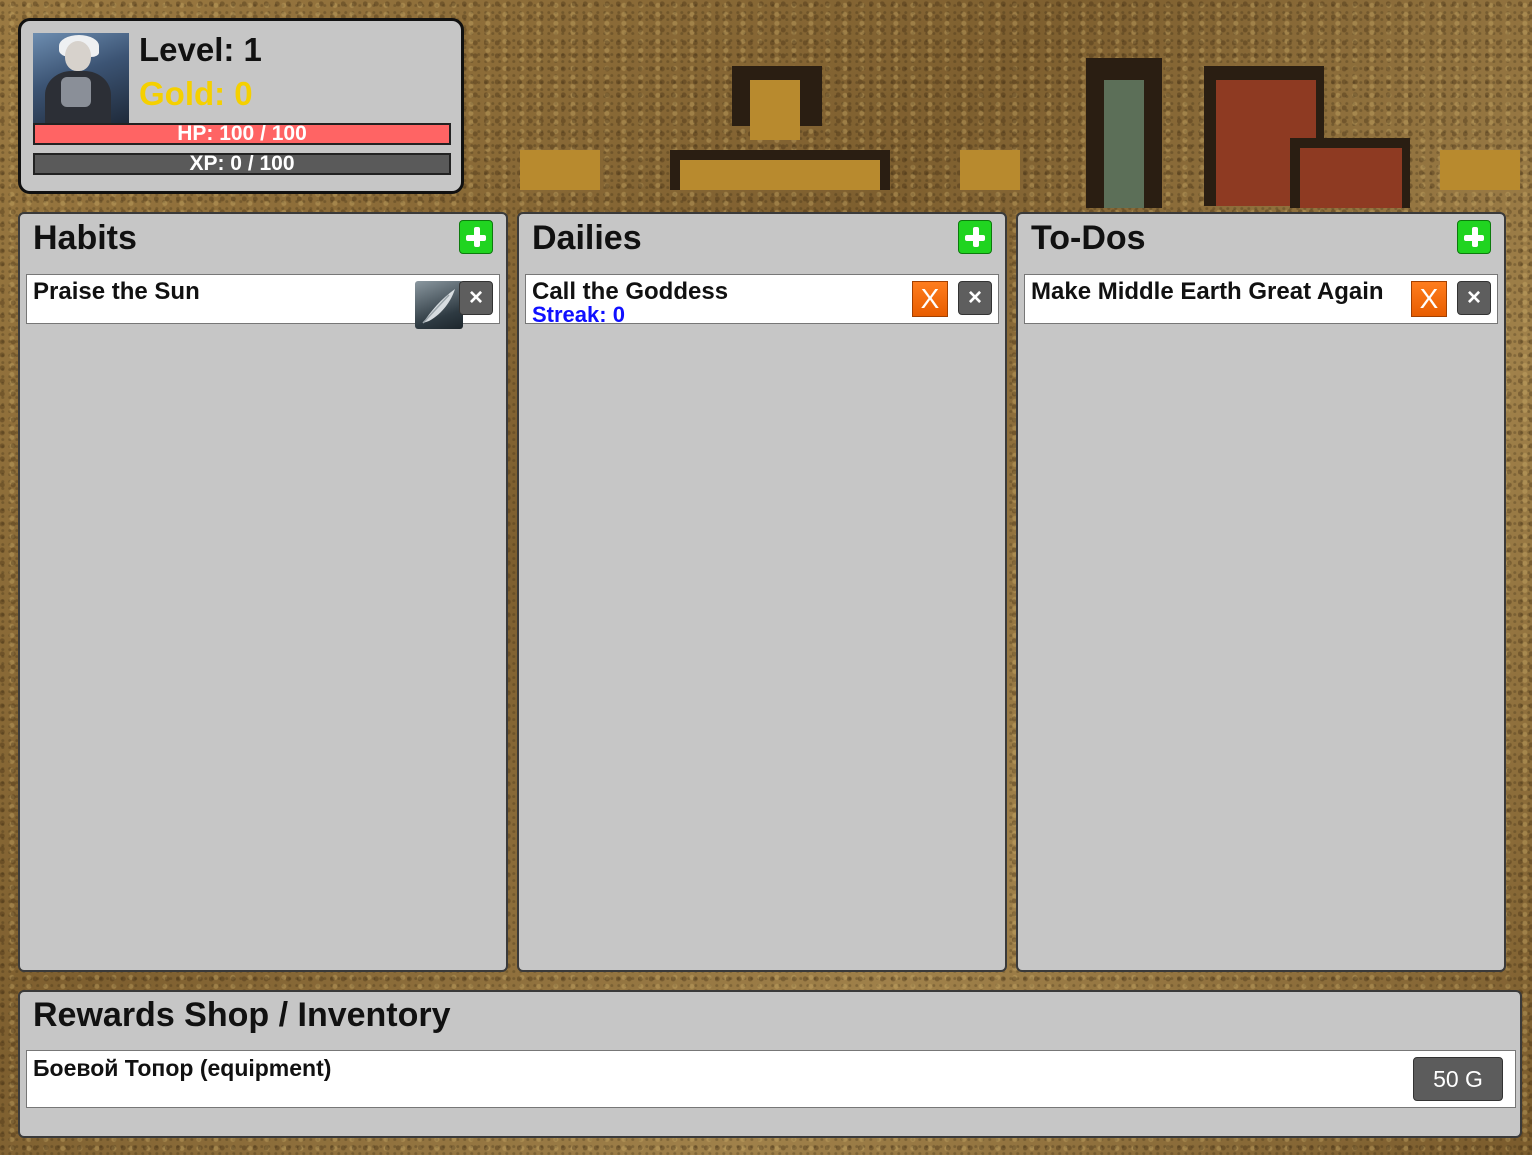 Image resolution: width=1532 pixels, height=1155 pixels. I want to click on hp-bar: HP: 100 / 100, so click(242, 134).